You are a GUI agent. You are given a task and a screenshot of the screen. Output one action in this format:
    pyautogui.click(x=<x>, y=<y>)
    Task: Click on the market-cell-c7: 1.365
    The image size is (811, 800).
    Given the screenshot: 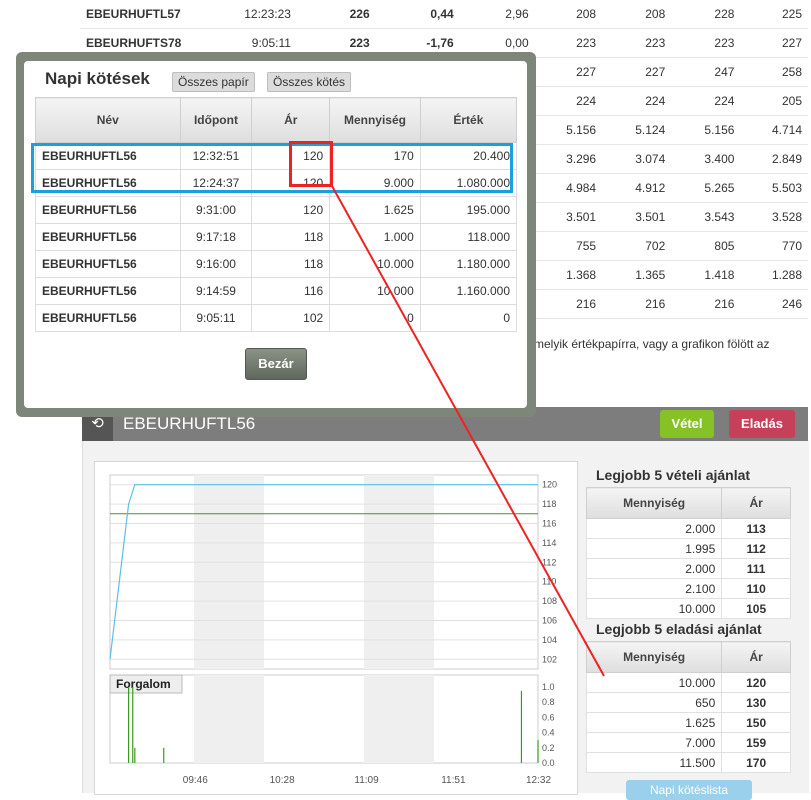 What is the action you would take?
    pyautogui.click(x=637, y=275)
    